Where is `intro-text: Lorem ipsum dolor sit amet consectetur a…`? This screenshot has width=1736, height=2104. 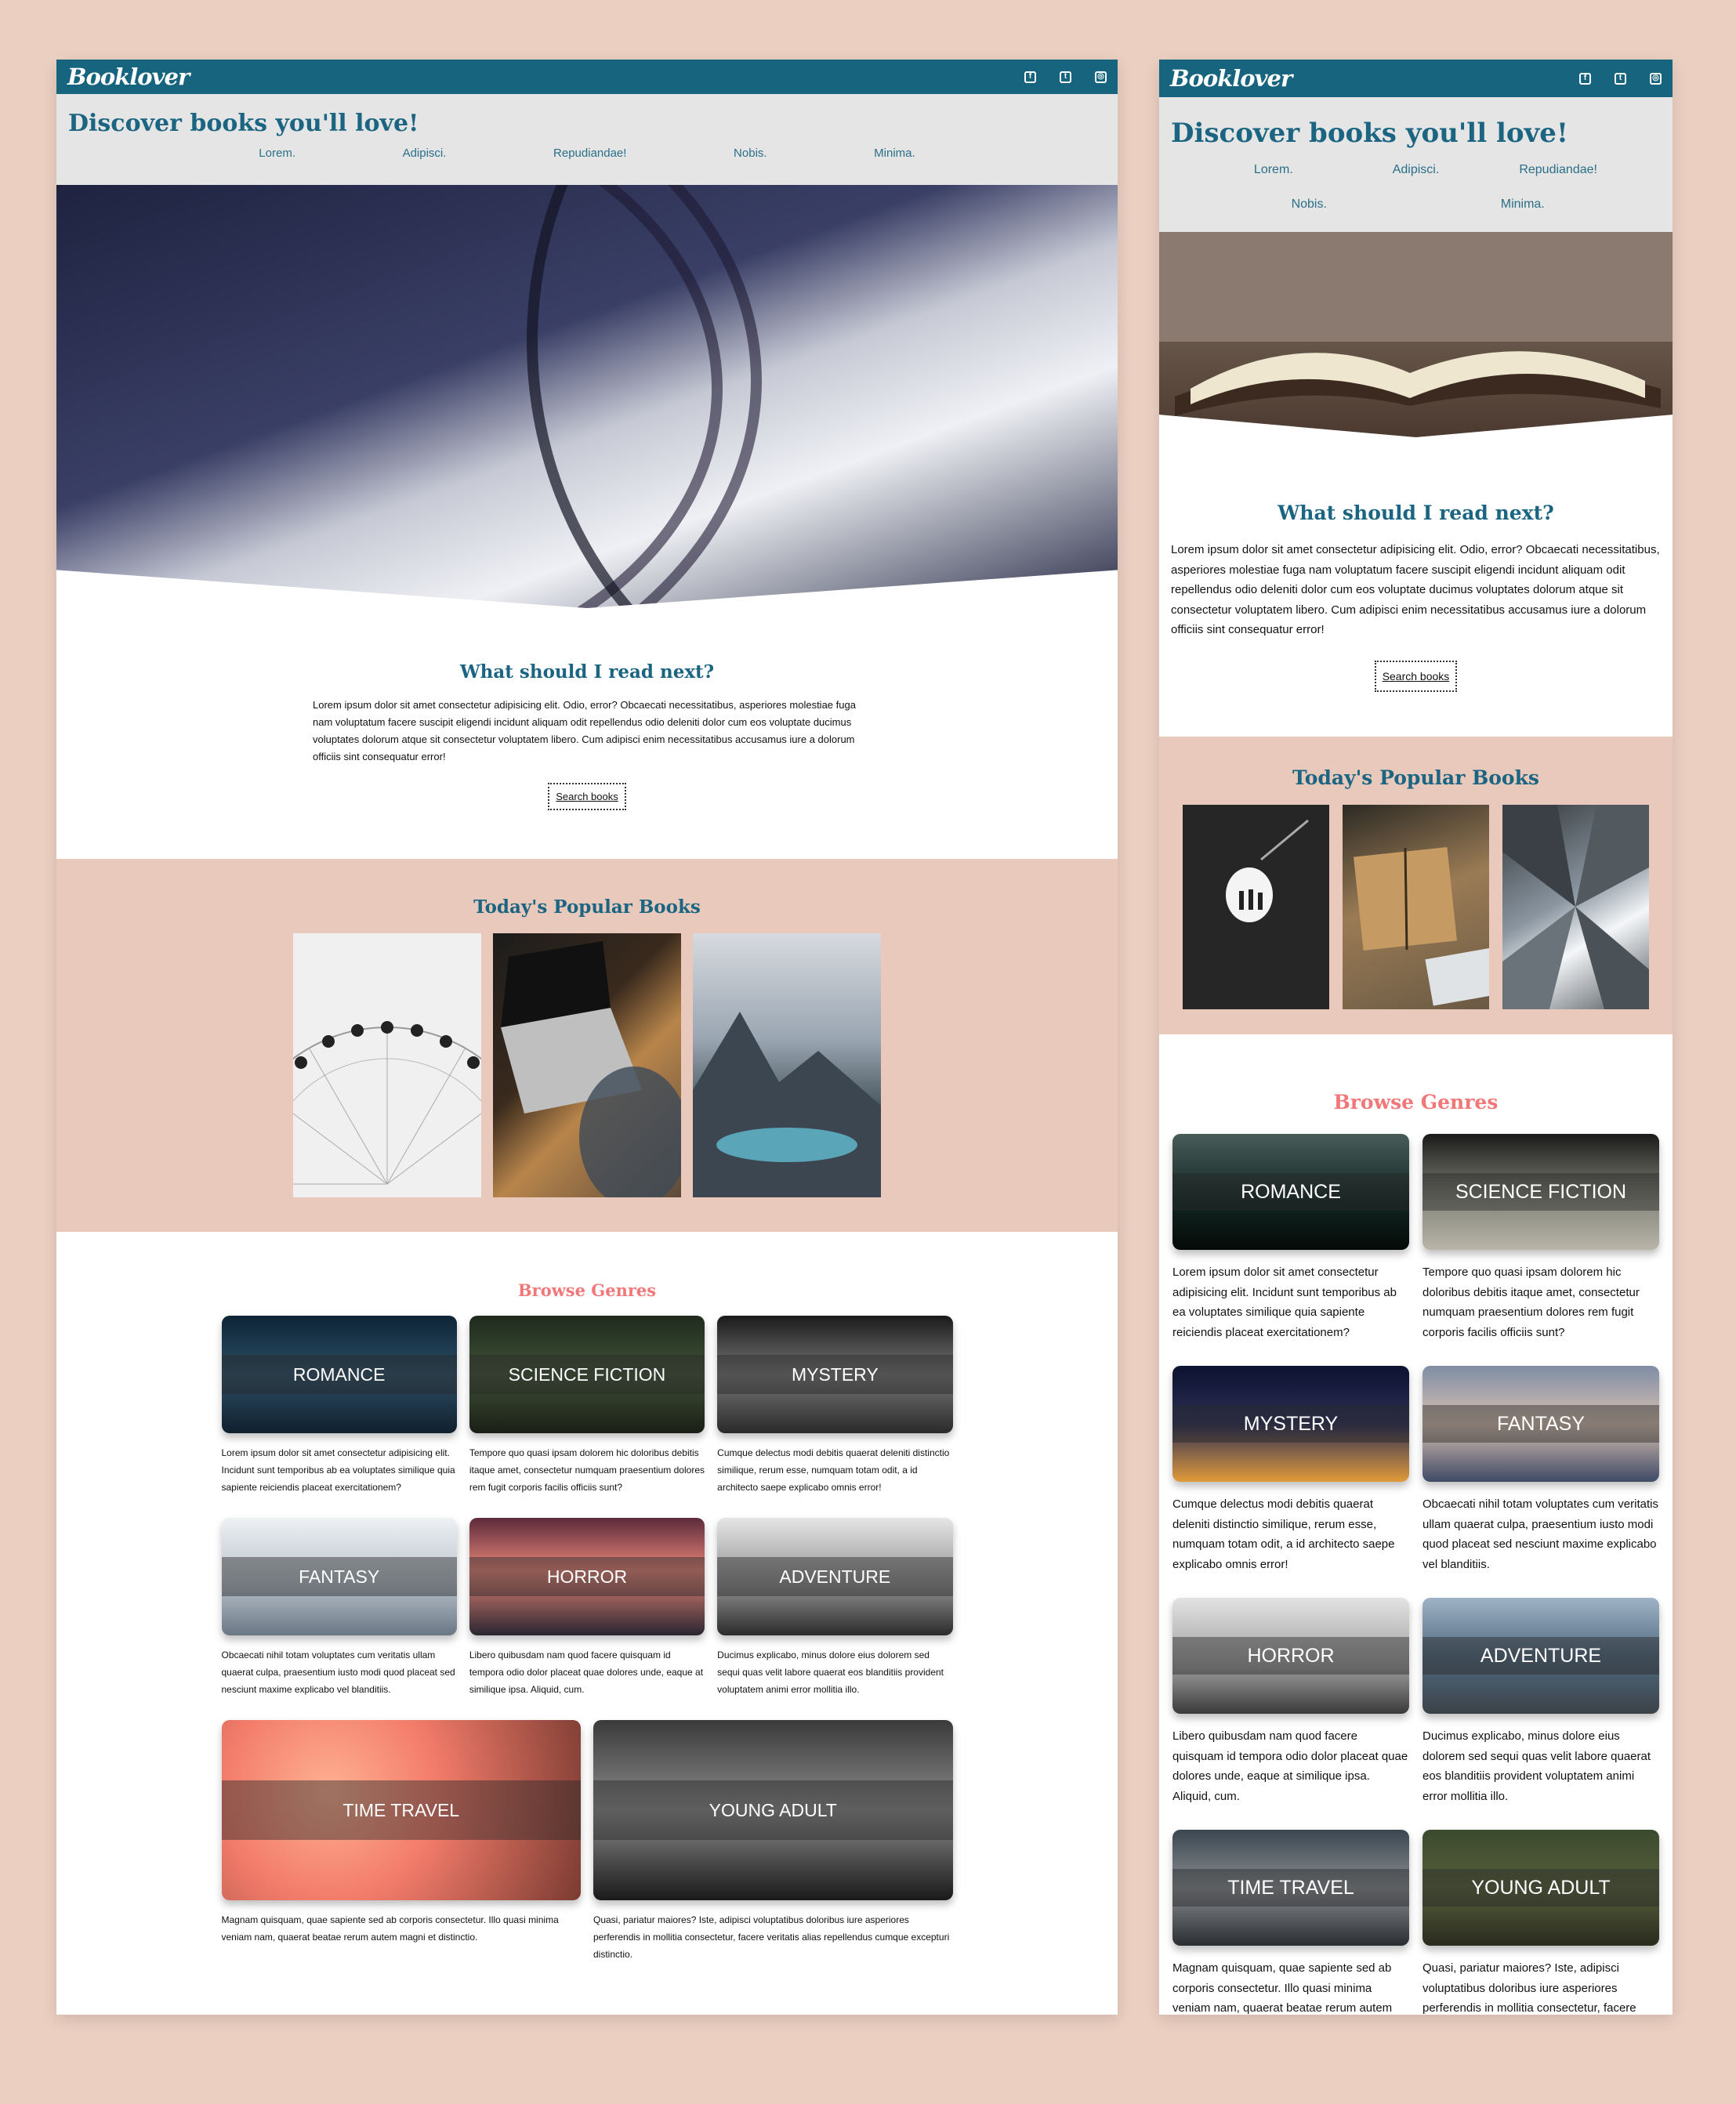 intro-text: Lorem ipsum dolor sit amet consectetur a… is located at coordinates (1415, 589).